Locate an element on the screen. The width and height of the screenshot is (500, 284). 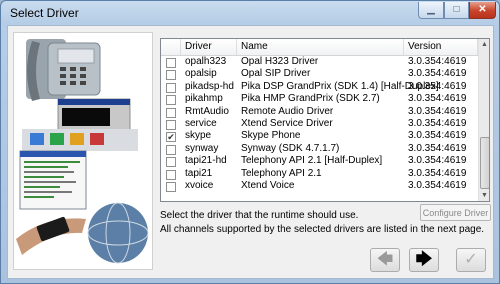
table-row: tapi21 Telephony API 2.1 3.0.354:4619 is located at coordinates (319, 174).